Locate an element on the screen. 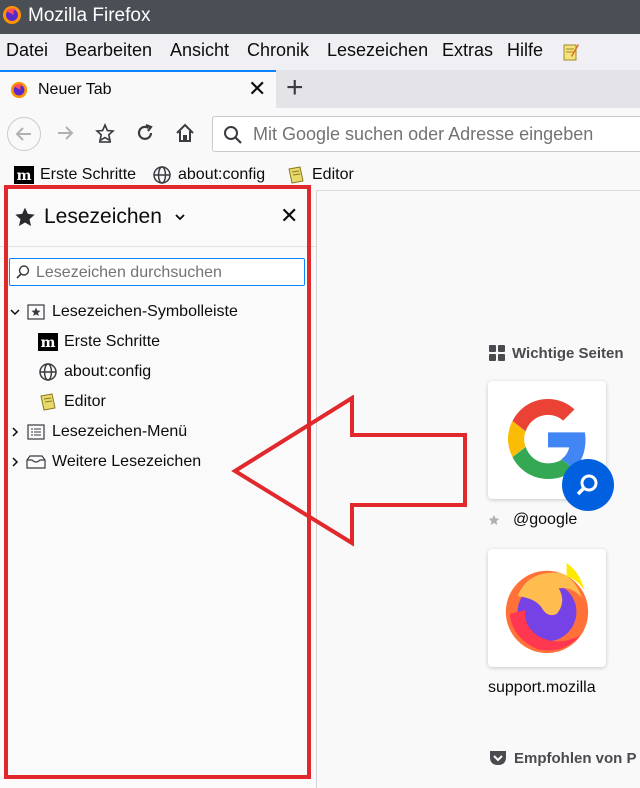  menu-ansicht: Ansicht is located at coordinates (199, 50).